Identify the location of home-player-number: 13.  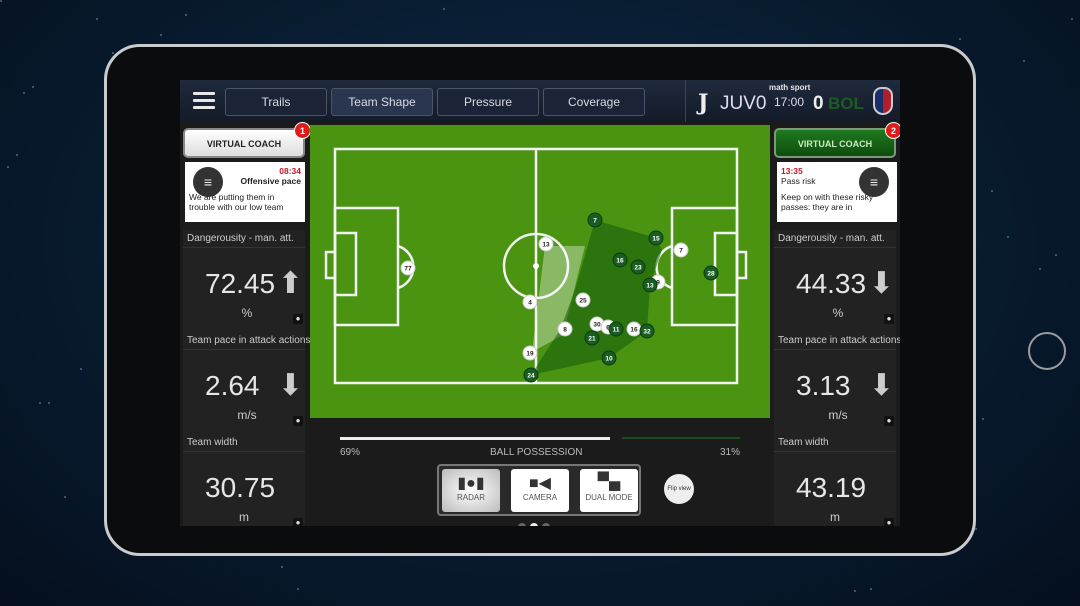
(546, 245).